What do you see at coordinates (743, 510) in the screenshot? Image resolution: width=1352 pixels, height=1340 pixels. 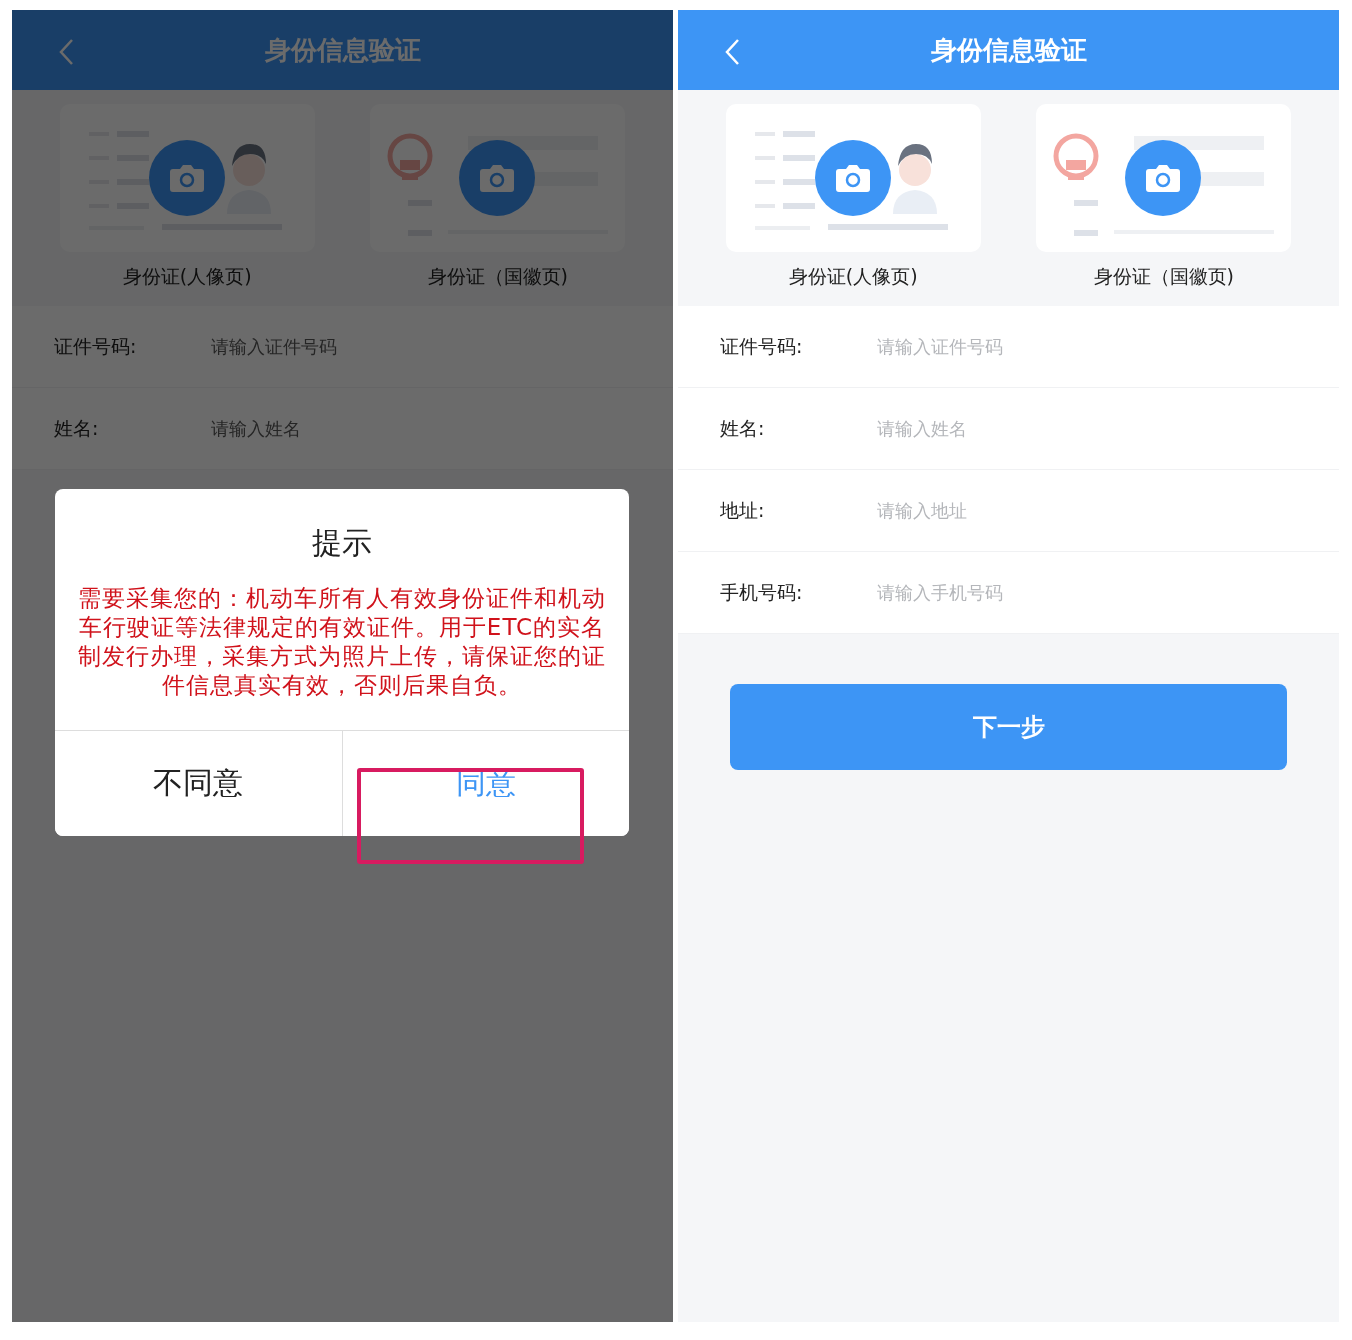 I see `field-label: 地址:` at bounding box center [743, 510].